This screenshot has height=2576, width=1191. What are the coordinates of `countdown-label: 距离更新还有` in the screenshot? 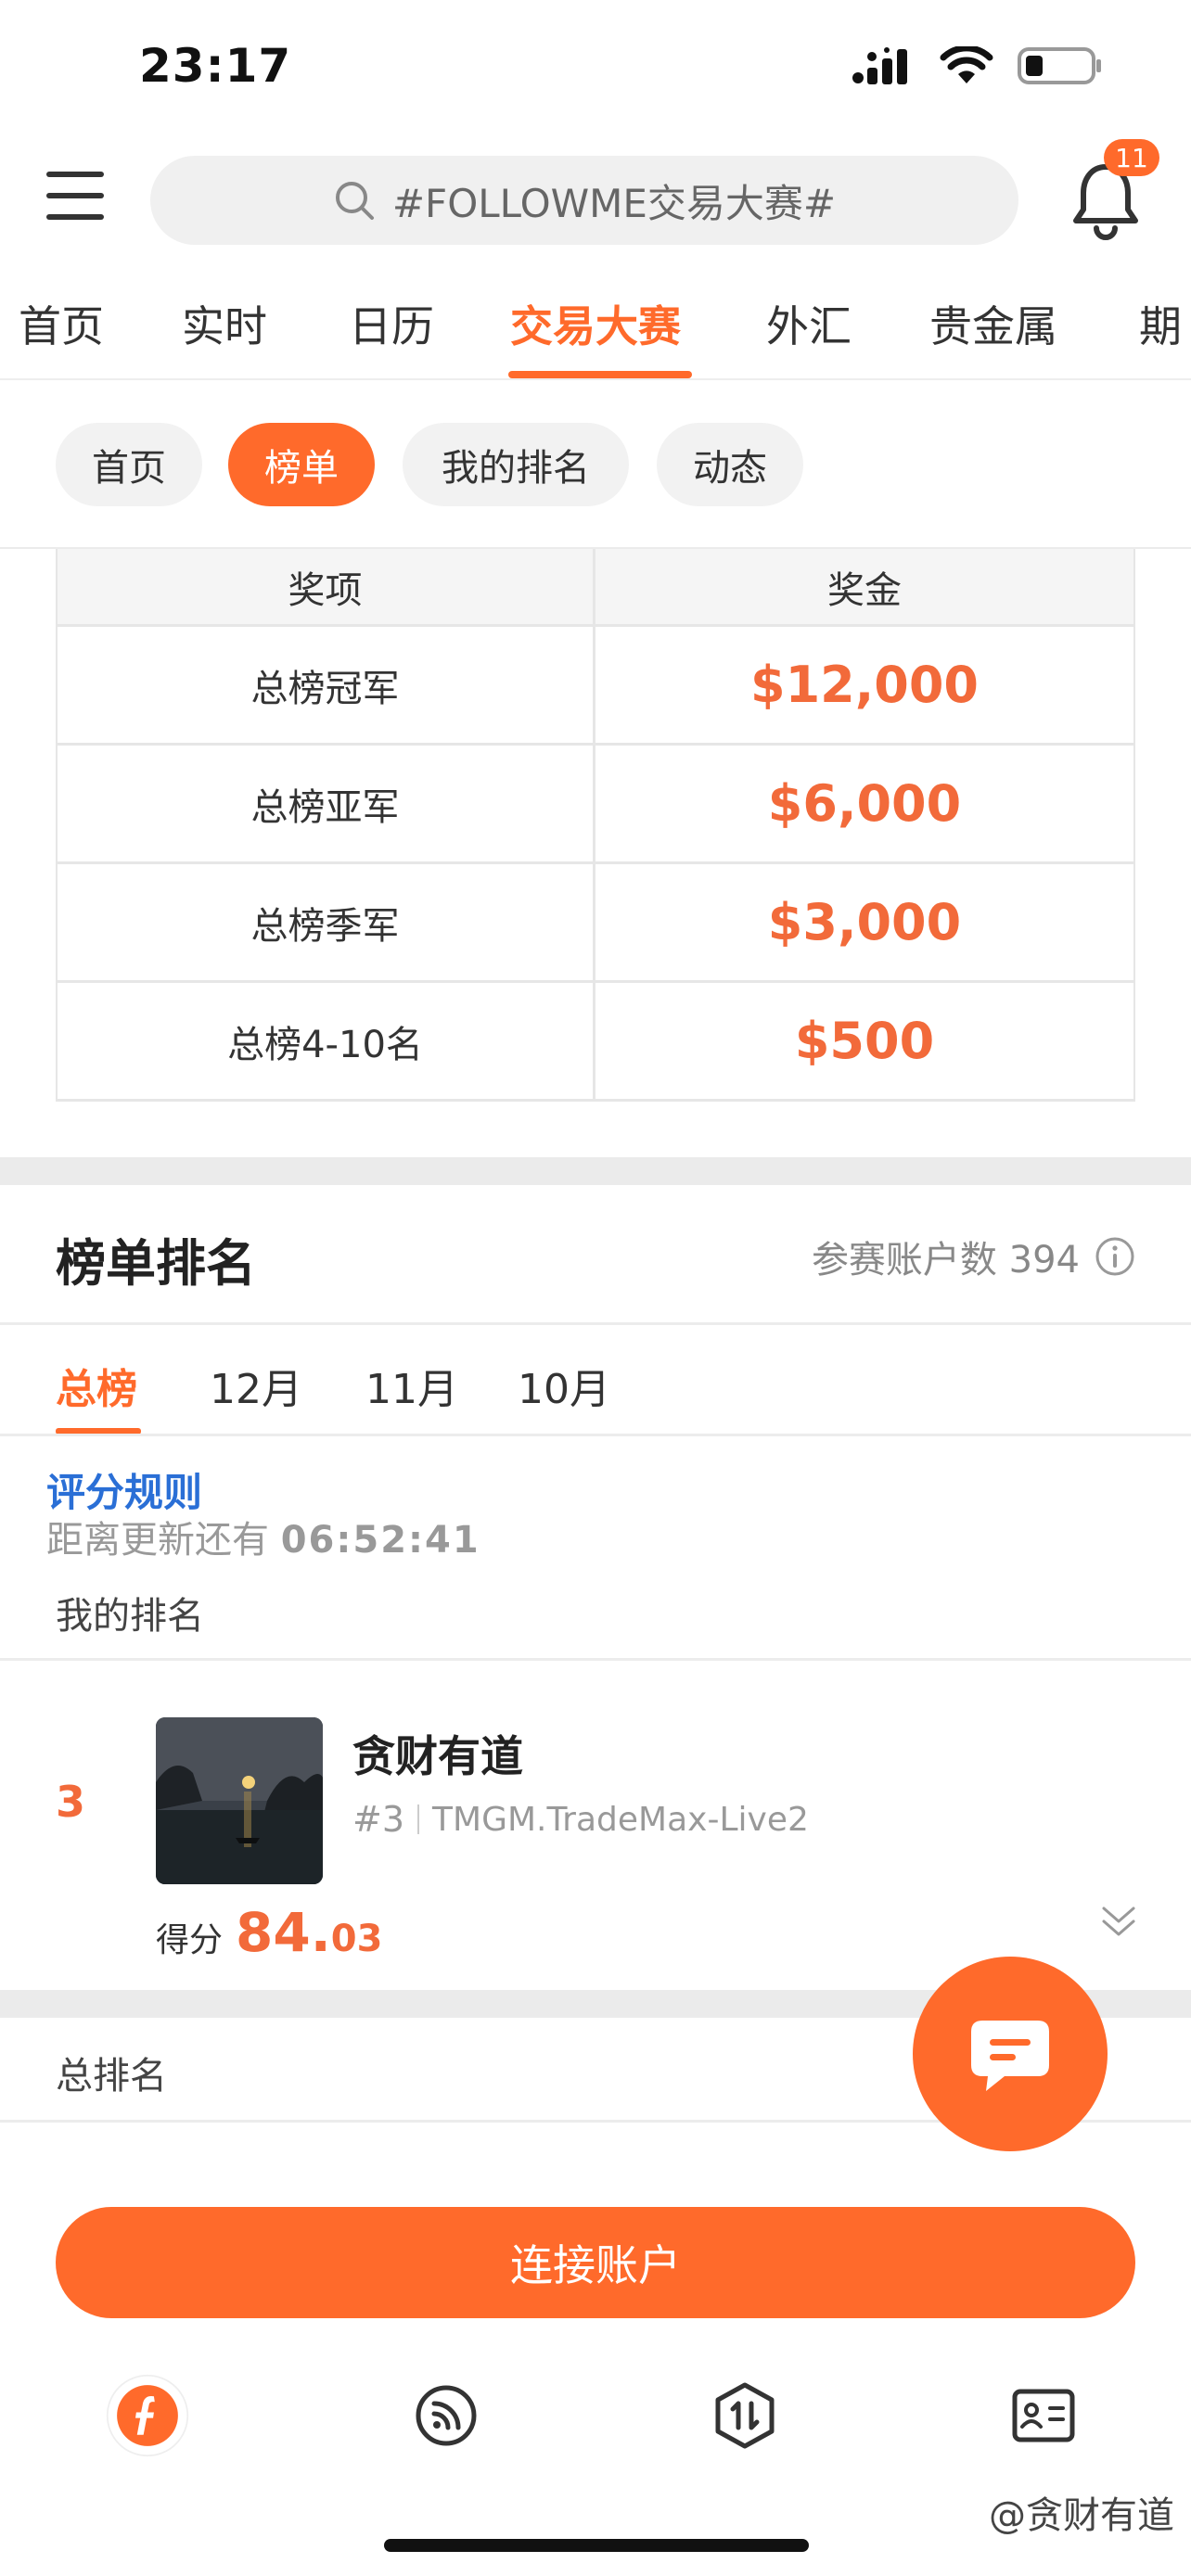 It's located at (157, 1540).